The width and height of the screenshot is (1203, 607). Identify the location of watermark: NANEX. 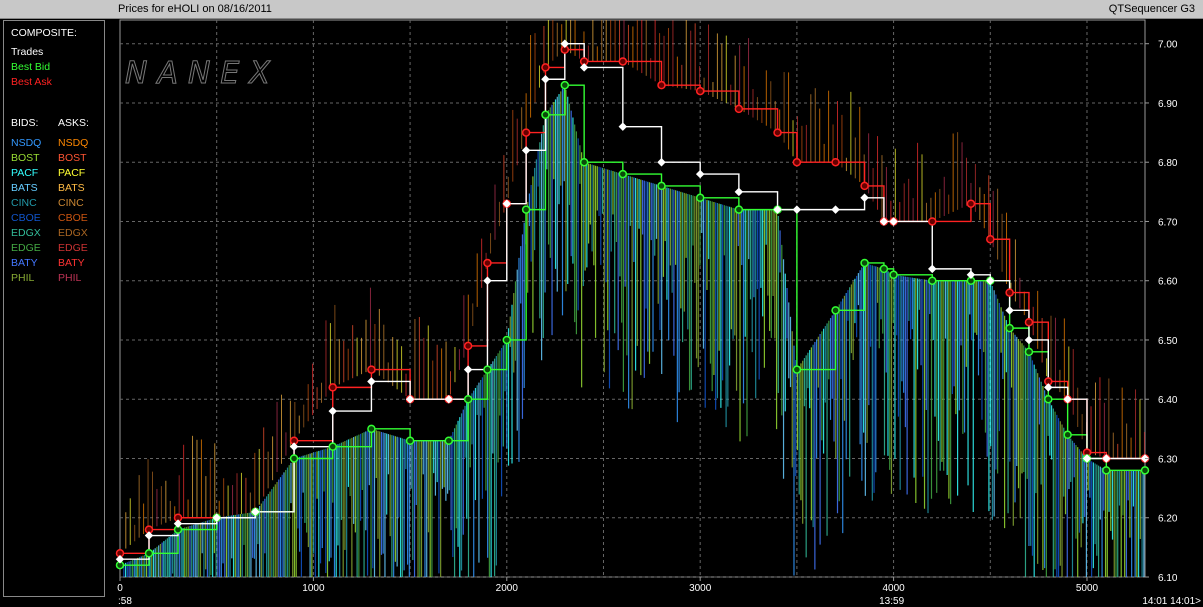
(202, 73).